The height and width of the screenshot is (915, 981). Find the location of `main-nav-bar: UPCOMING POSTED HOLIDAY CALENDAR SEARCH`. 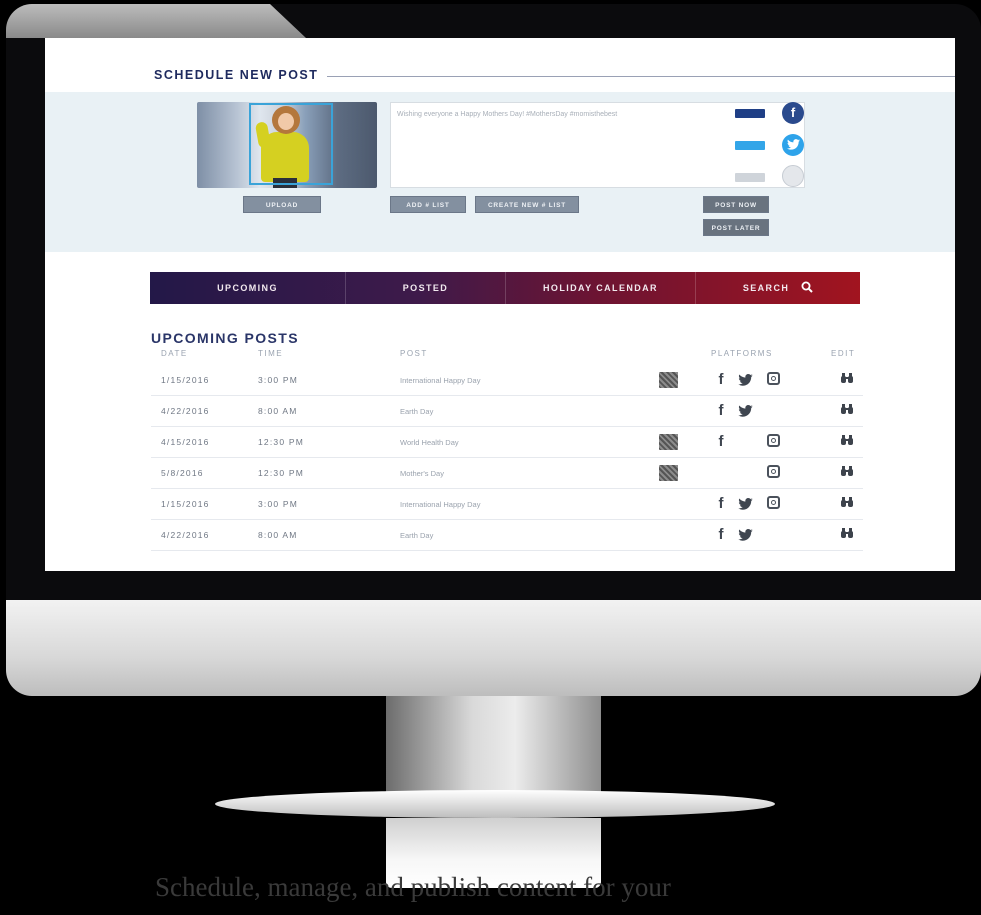

main-nav-bar: UPCOMING POSTED HOLIDAY CALENDAR SEARCH is located at coordinates (505, 288).